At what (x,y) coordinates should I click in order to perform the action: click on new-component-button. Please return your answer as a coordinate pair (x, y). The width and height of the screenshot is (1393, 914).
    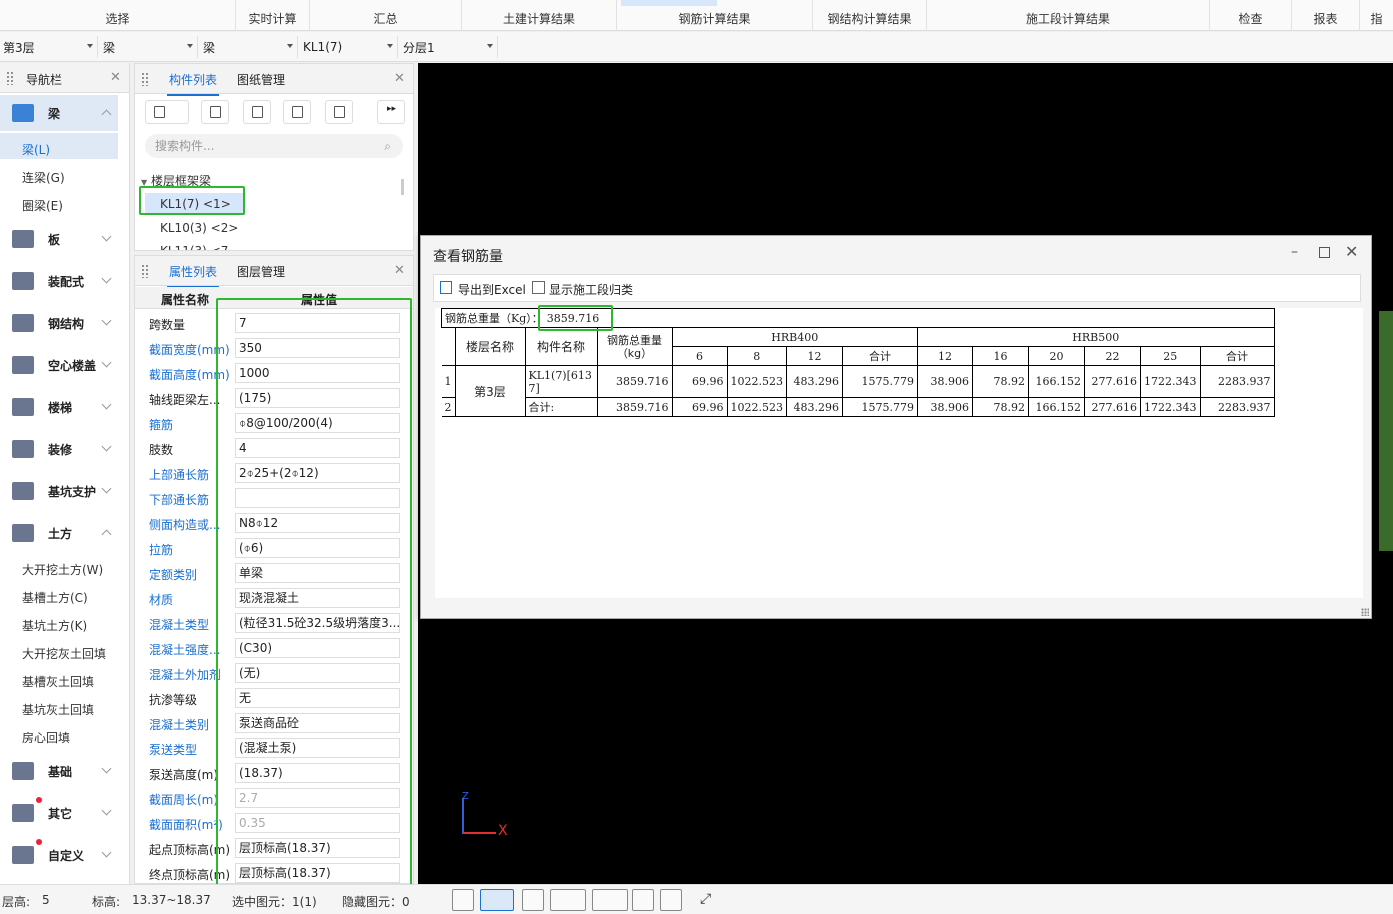
    Looking at the image, I should click on (167, 112).